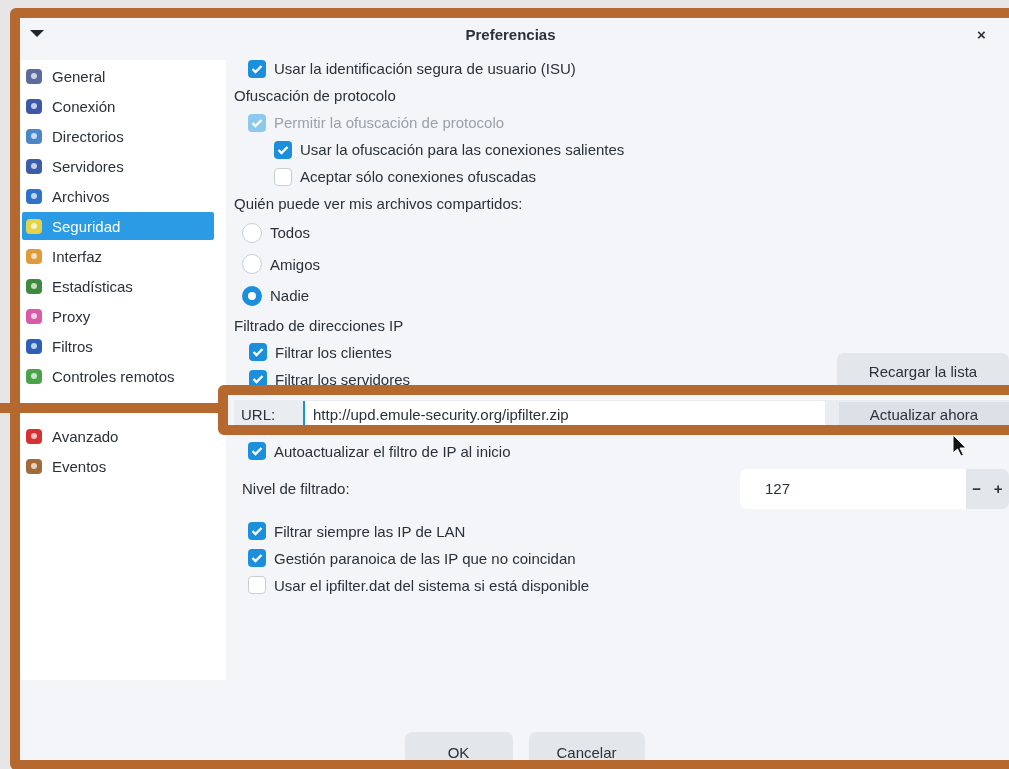 This screenshot has width=1009, height=769. I want to click on category-label: Eventos, so click(79, 466).